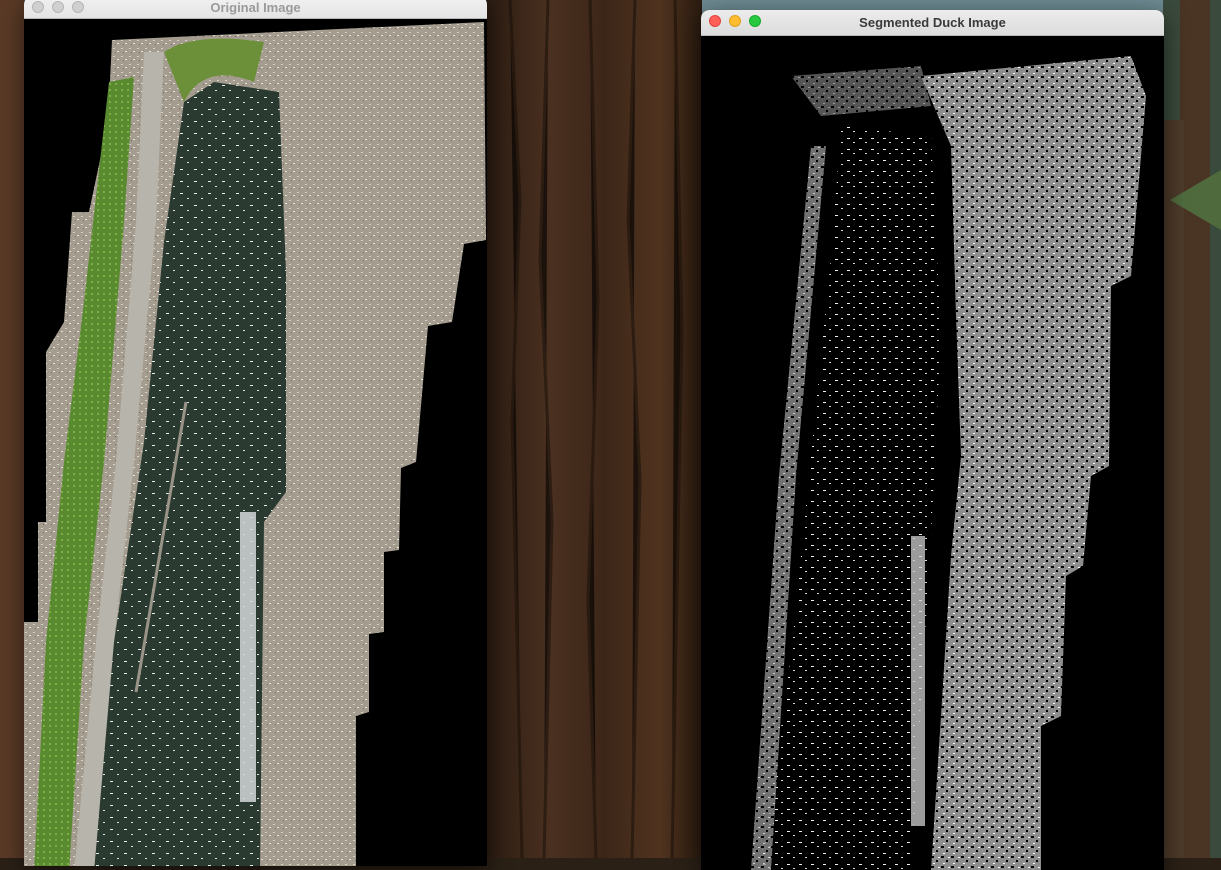  I want to click on original-image-titlebar: Original Image, so click(255, 9).